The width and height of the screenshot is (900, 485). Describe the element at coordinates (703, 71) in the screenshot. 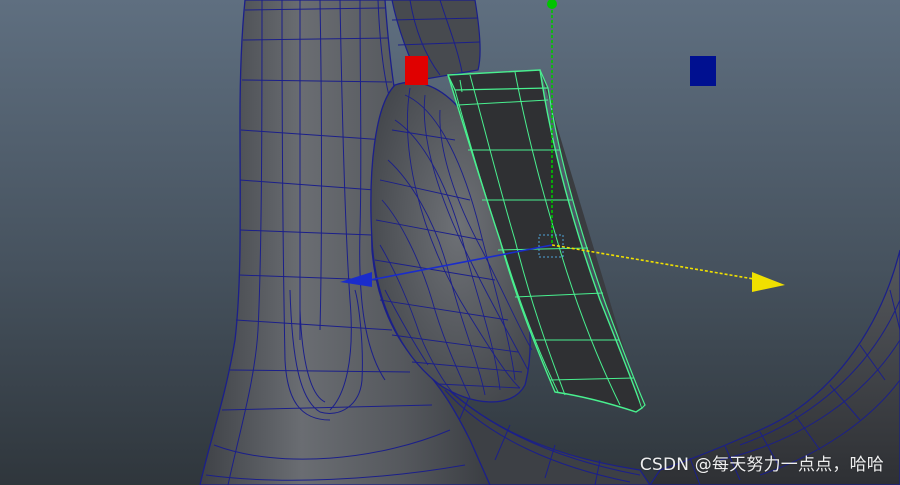

I see `blue-square-icon` at that location.